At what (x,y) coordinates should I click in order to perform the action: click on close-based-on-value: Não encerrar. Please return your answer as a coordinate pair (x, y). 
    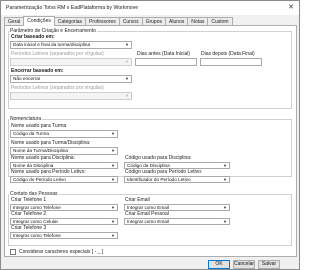
    Looking at the image, I should click on (27, 78).